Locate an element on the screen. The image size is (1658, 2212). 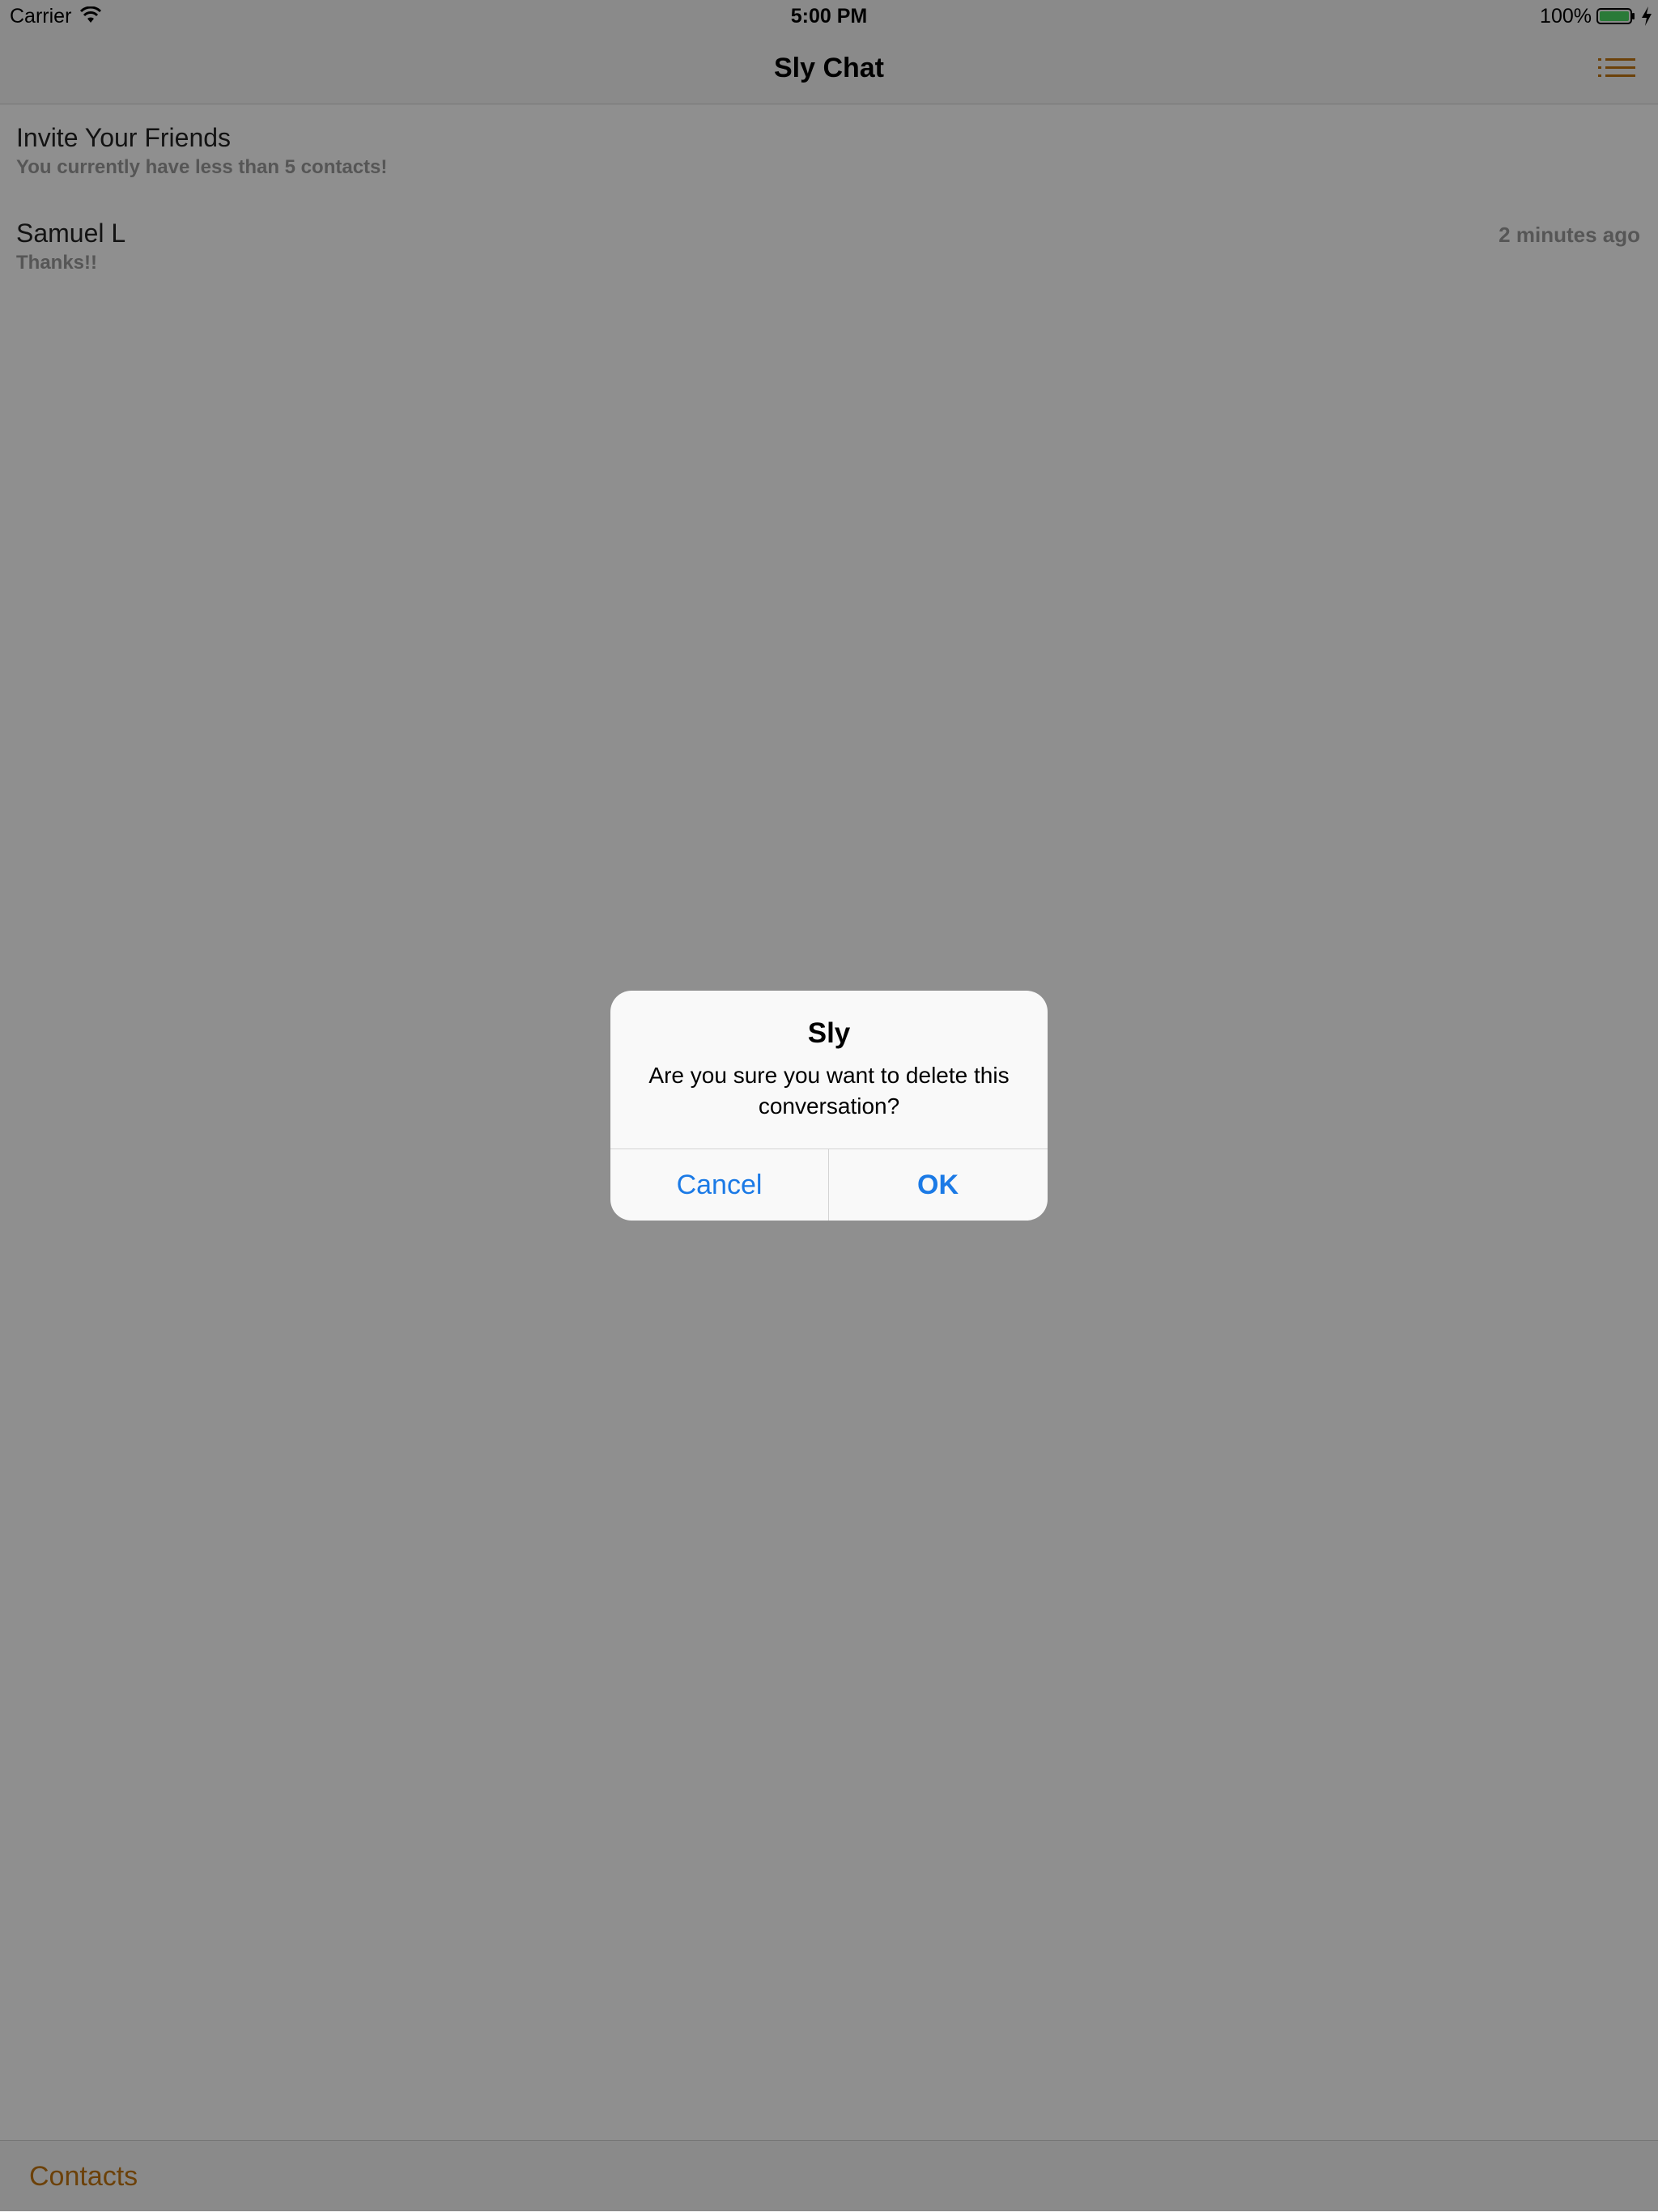
alert-title: Sly is located at coordinates (829, 1033).